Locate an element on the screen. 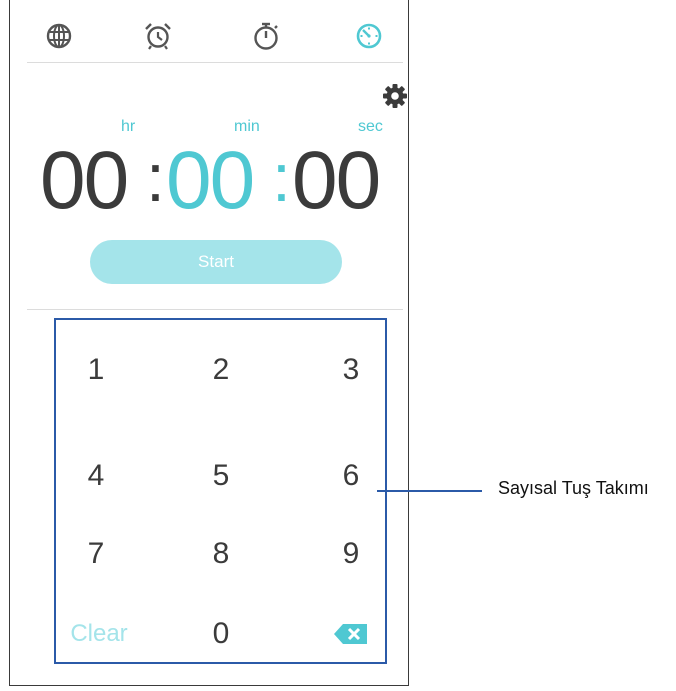 The image size is (676, 691). hours-value: 00 is located at coordinates (84, 181).